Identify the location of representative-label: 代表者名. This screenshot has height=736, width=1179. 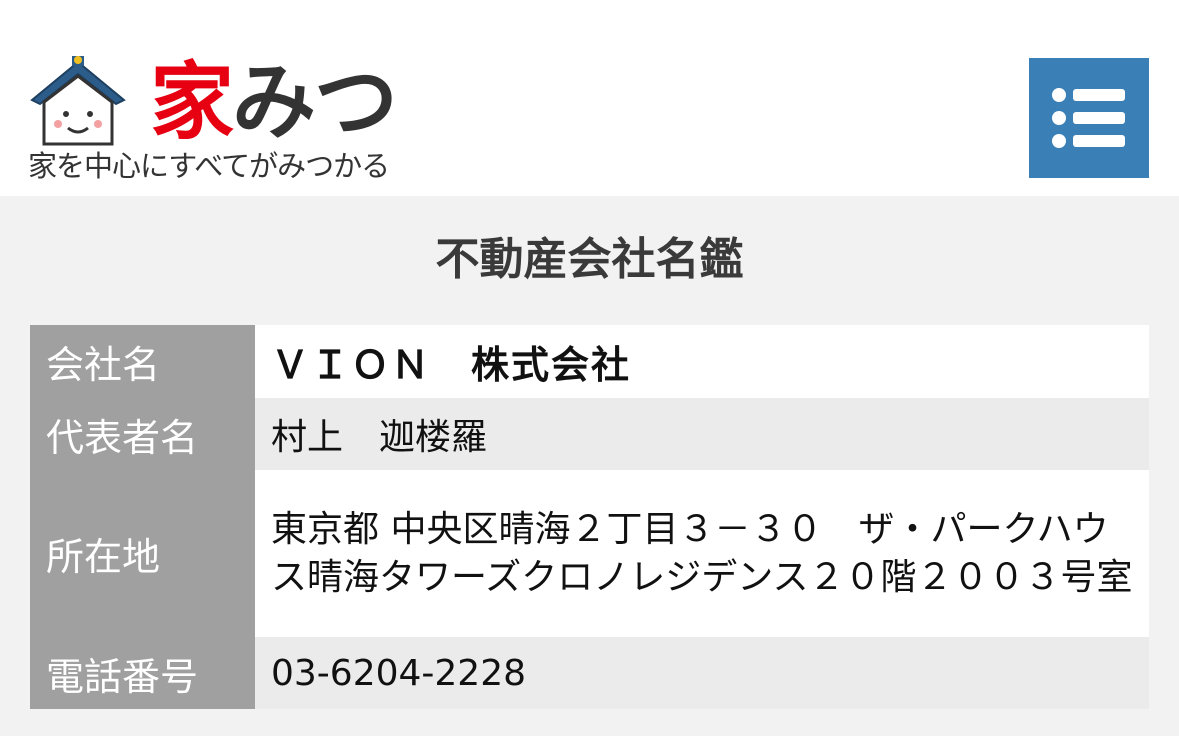
(142, 434).